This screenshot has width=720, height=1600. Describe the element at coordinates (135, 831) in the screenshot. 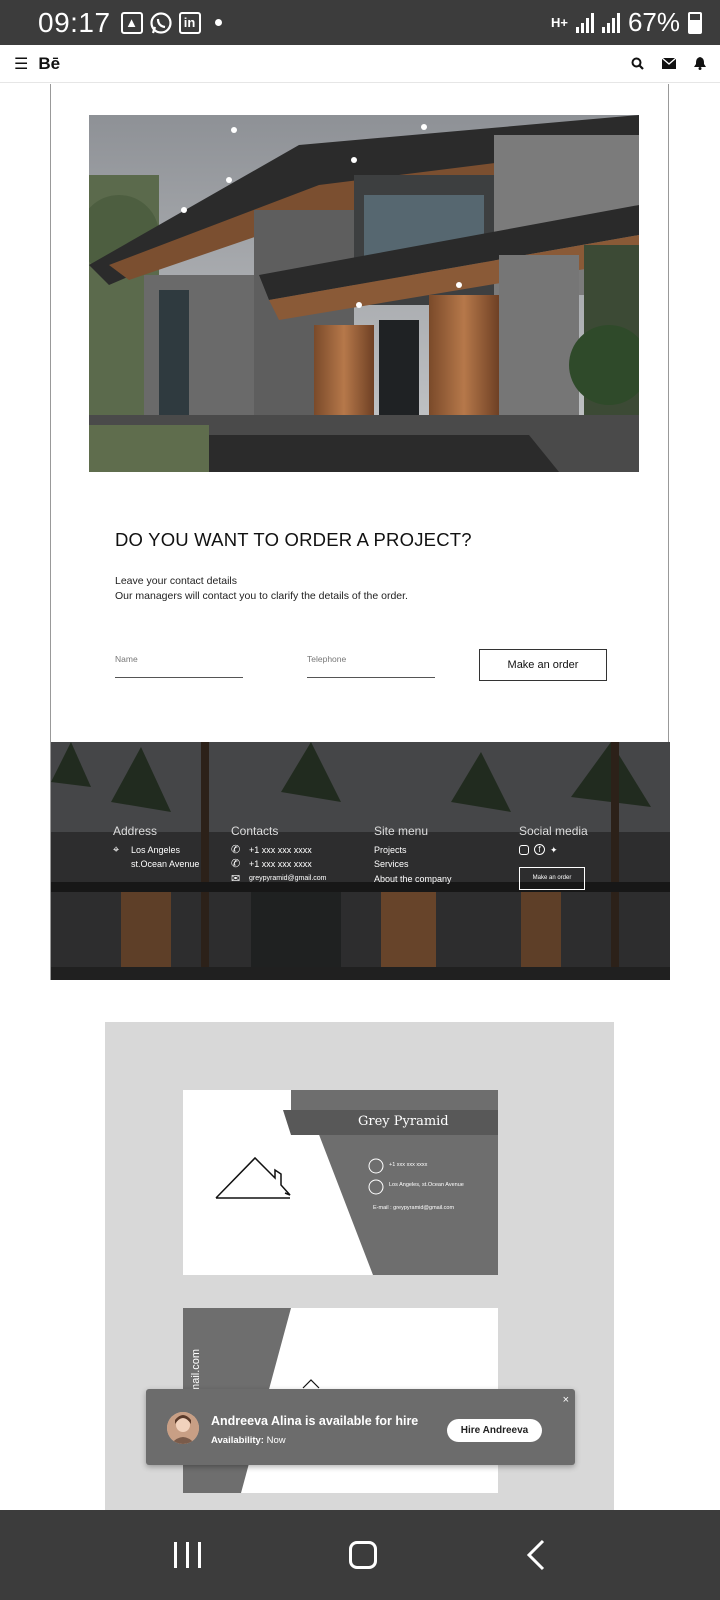

I see `footer-address-title: Address` at that location.